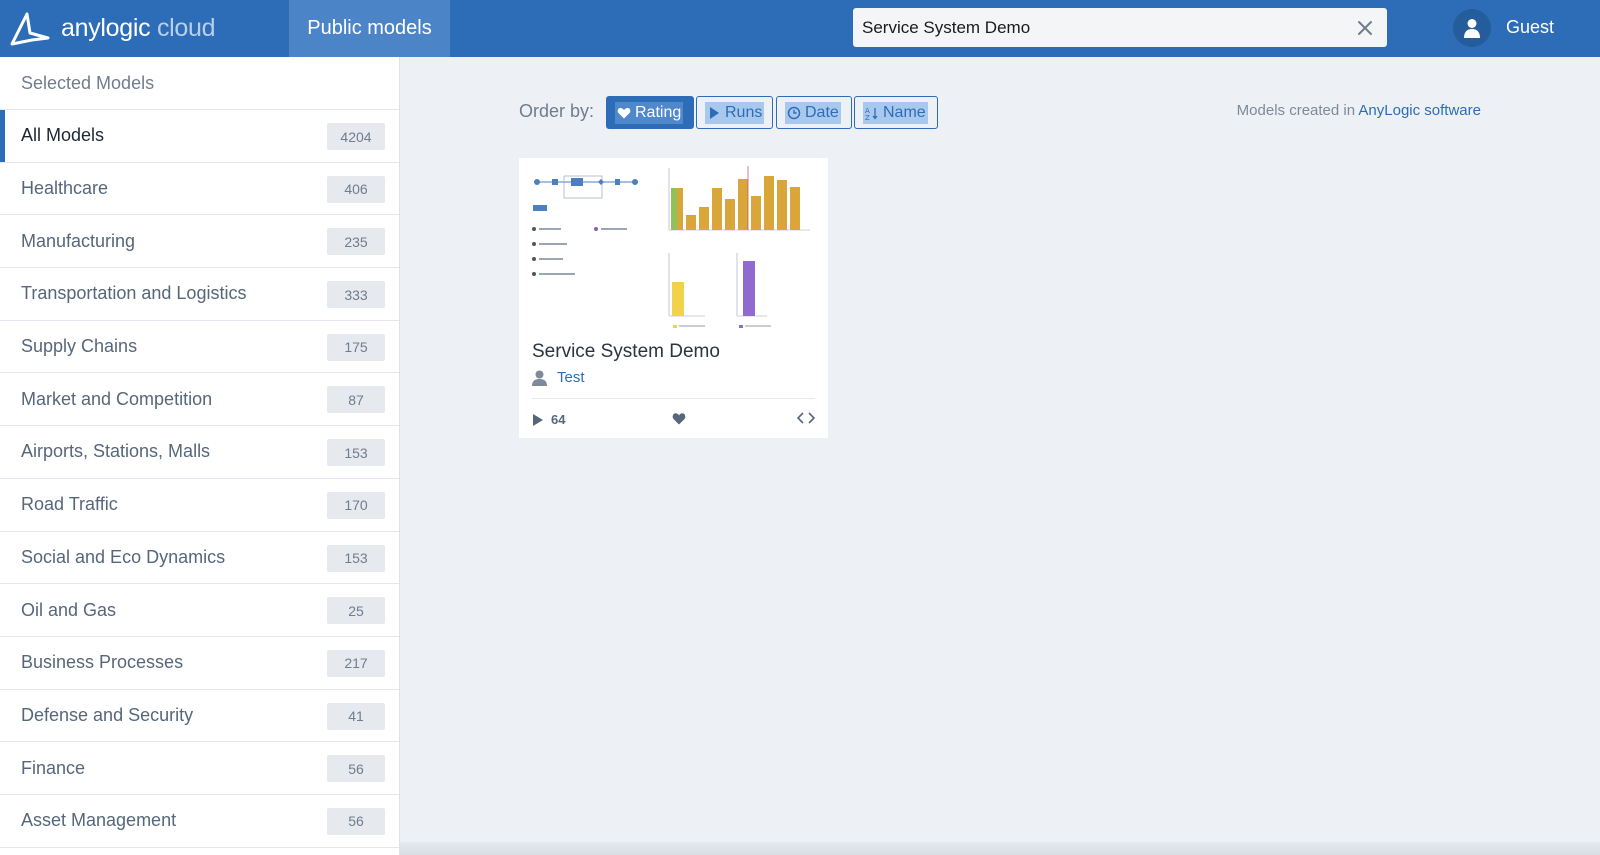  Describe the element at coordinates (53, 767) in the screenshot. I see `sidebar-item-label: Finance` at that location.